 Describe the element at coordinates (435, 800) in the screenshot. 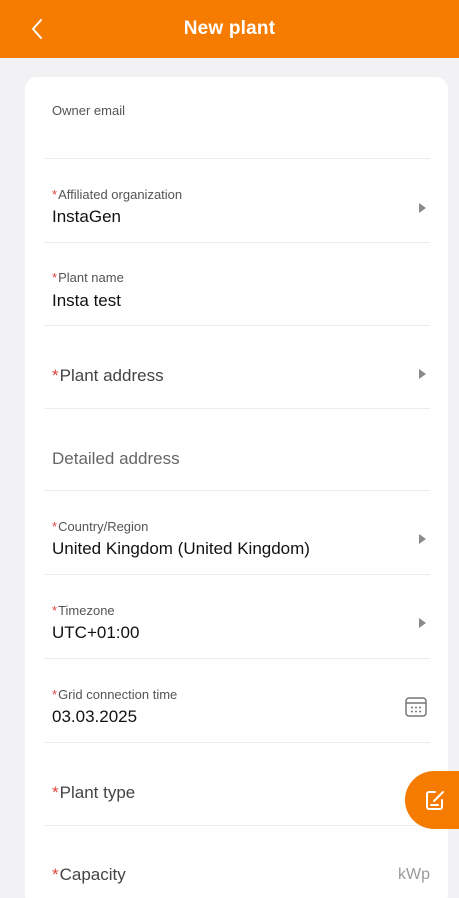

I see `edit-note-icon` at that location.